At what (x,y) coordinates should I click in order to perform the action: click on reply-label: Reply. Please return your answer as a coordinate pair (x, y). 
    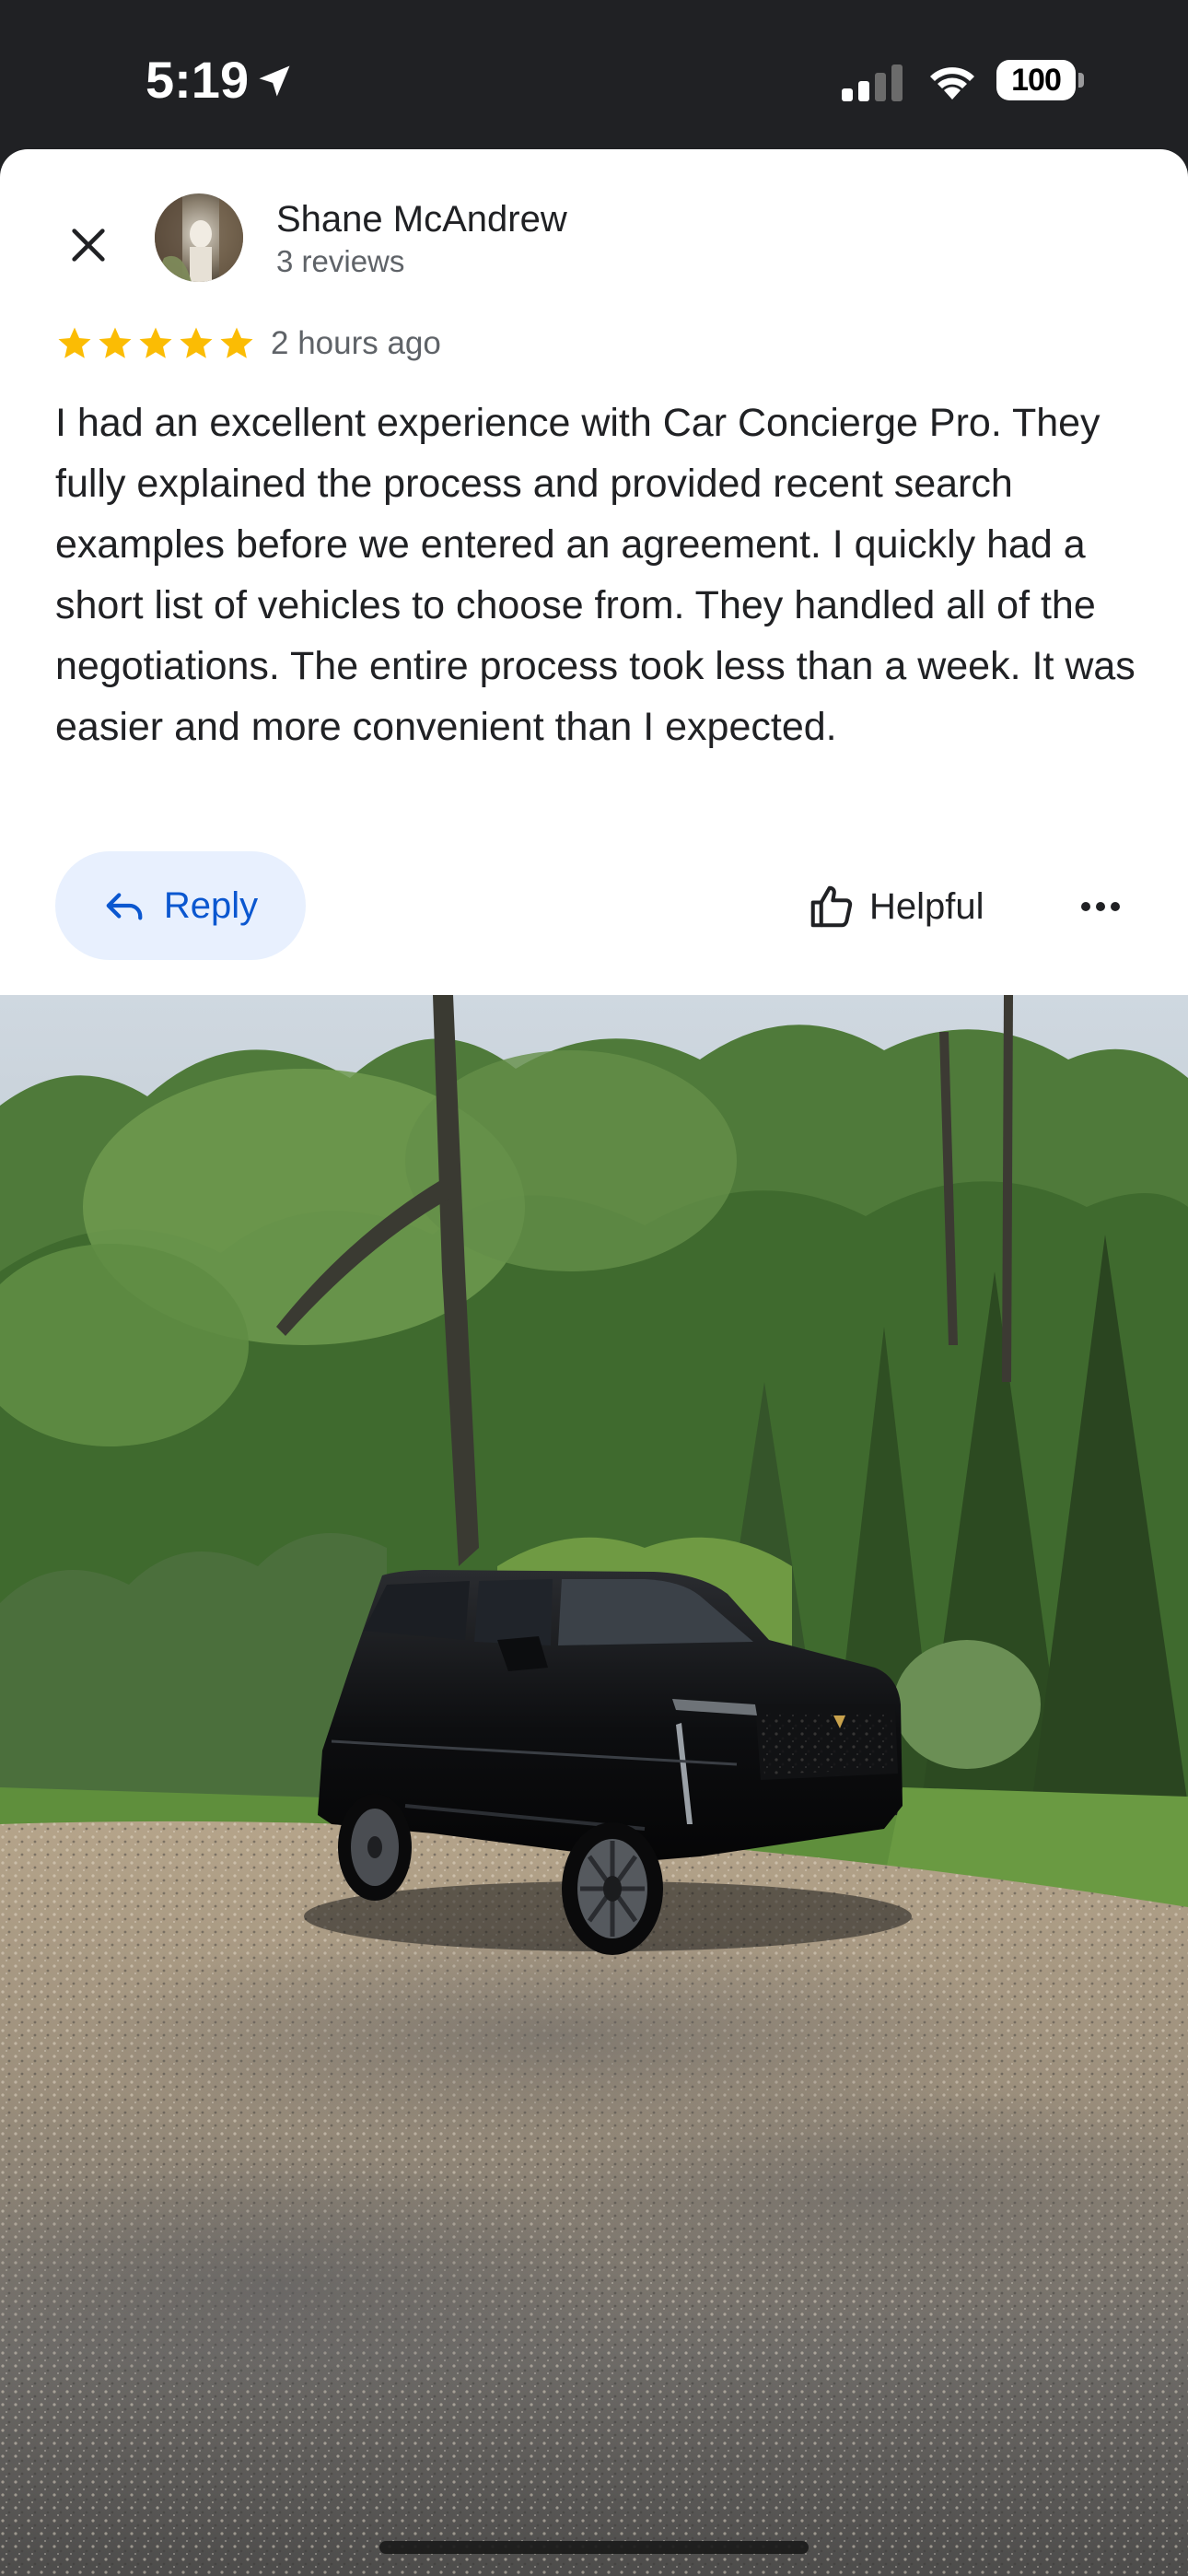
    Looking at the image, I should click on (211, 905).